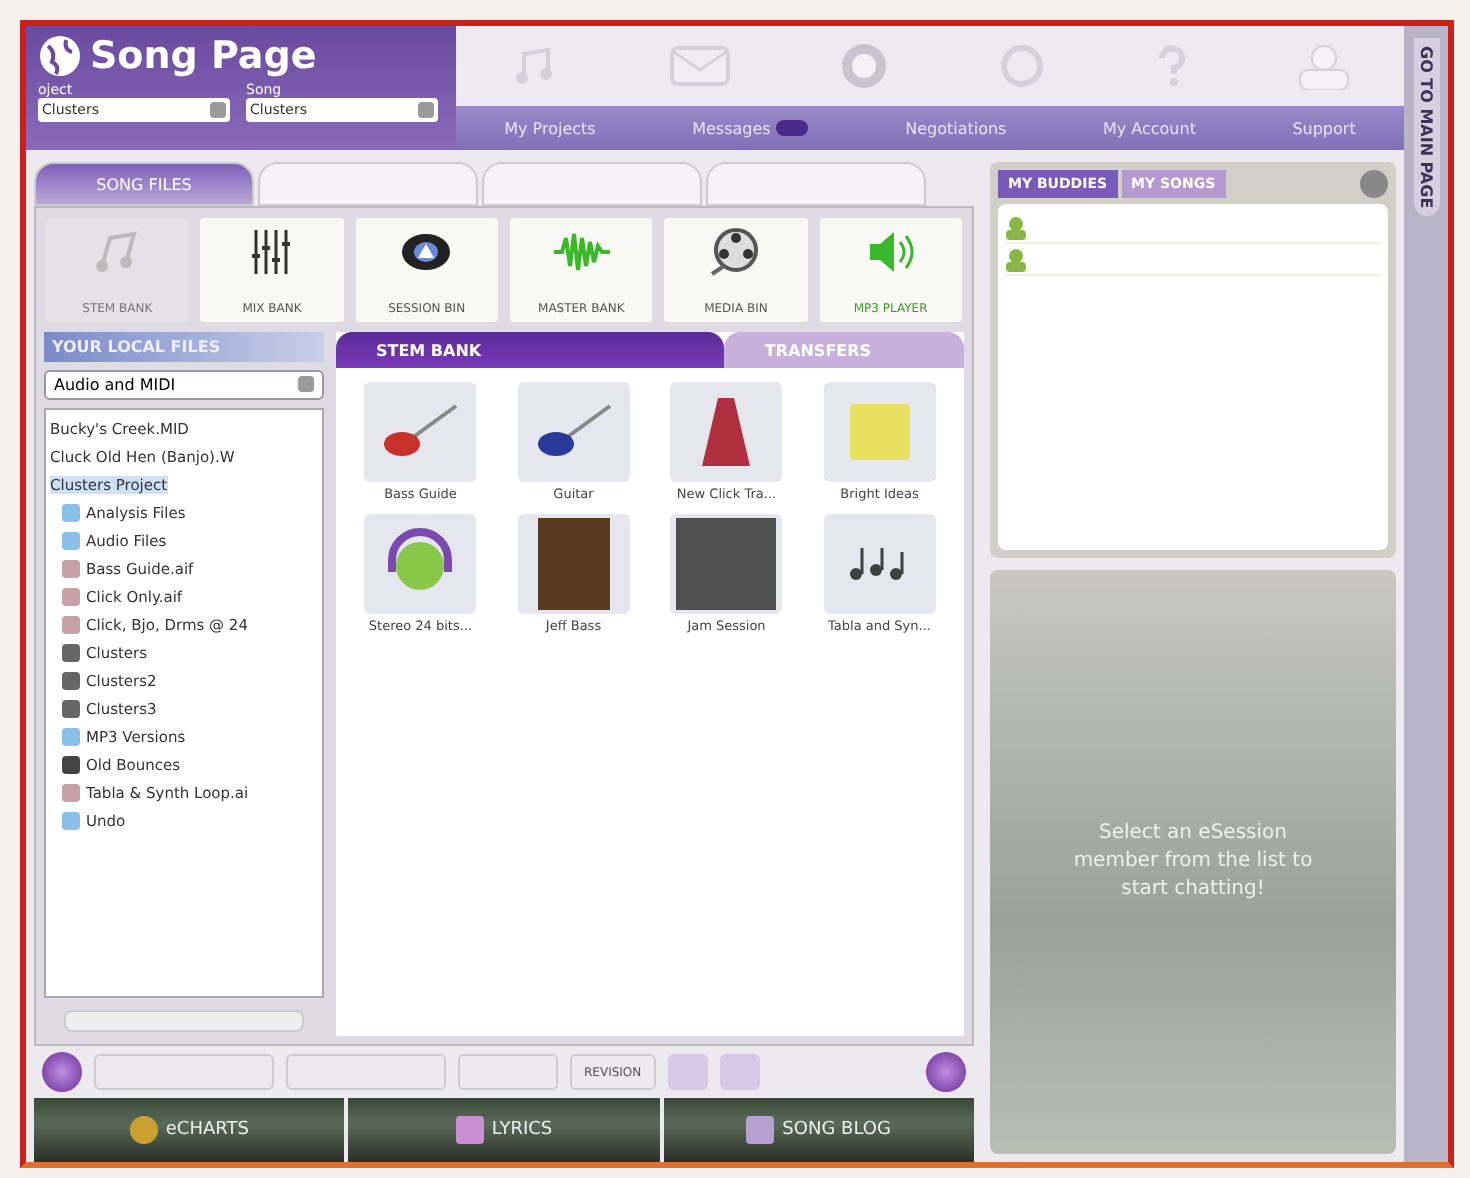 The image size is (1470, 1178). What do you see at coordinates (508, 1072) in the screenshot?
I see `toolbar-button` at bounding box center [508, 1072].